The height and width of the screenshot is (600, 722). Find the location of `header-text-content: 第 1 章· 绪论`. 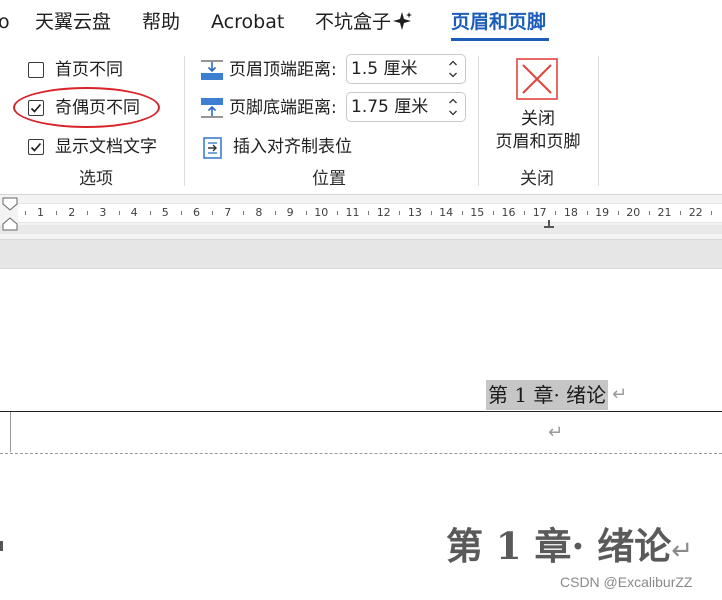

header-text-content: 第 1 章· 绪论 is located at coordinates (547, 395).